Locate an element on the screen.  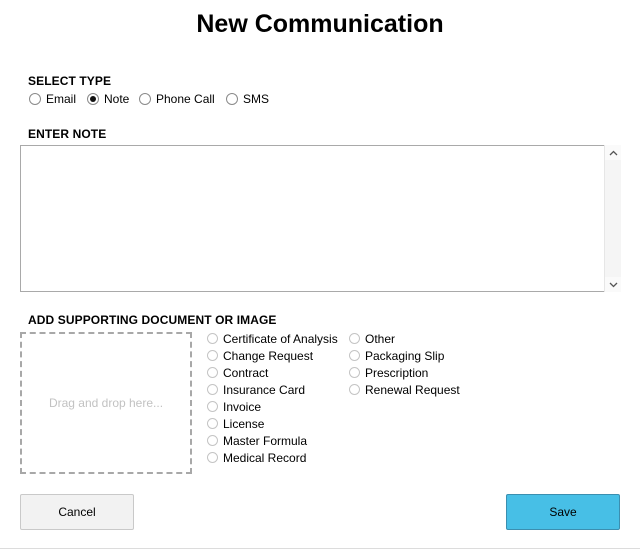
scroll-down-arrow-icon is located at coordinates (613, 284).